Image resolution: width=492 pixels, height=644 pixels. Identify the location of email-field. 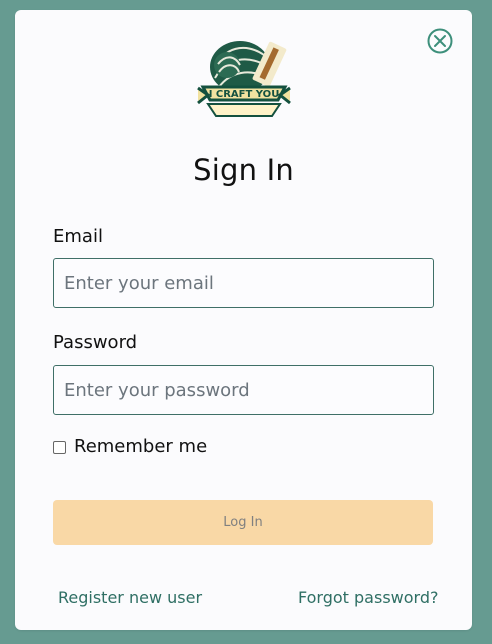
(243, 283).